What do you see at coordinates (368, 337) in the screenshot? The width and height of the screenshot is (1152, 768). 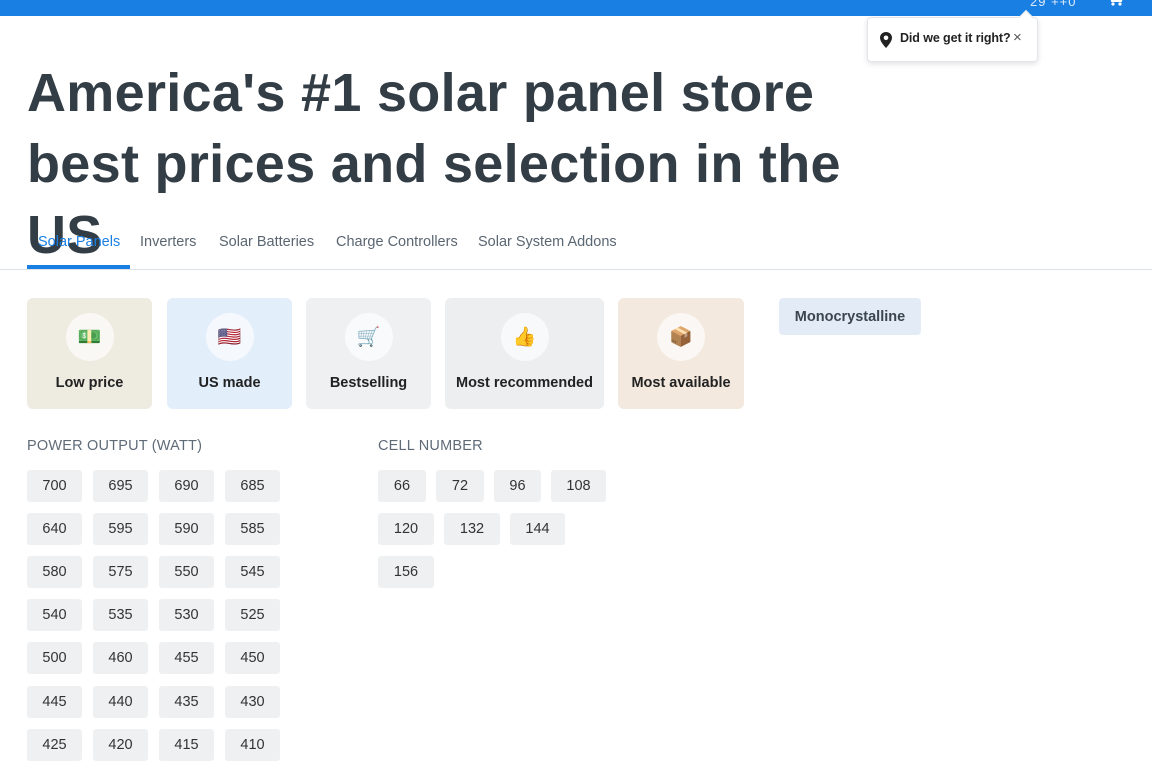 I see `shopping-cart-icon: 🛒` at bounding box center [368, 337].